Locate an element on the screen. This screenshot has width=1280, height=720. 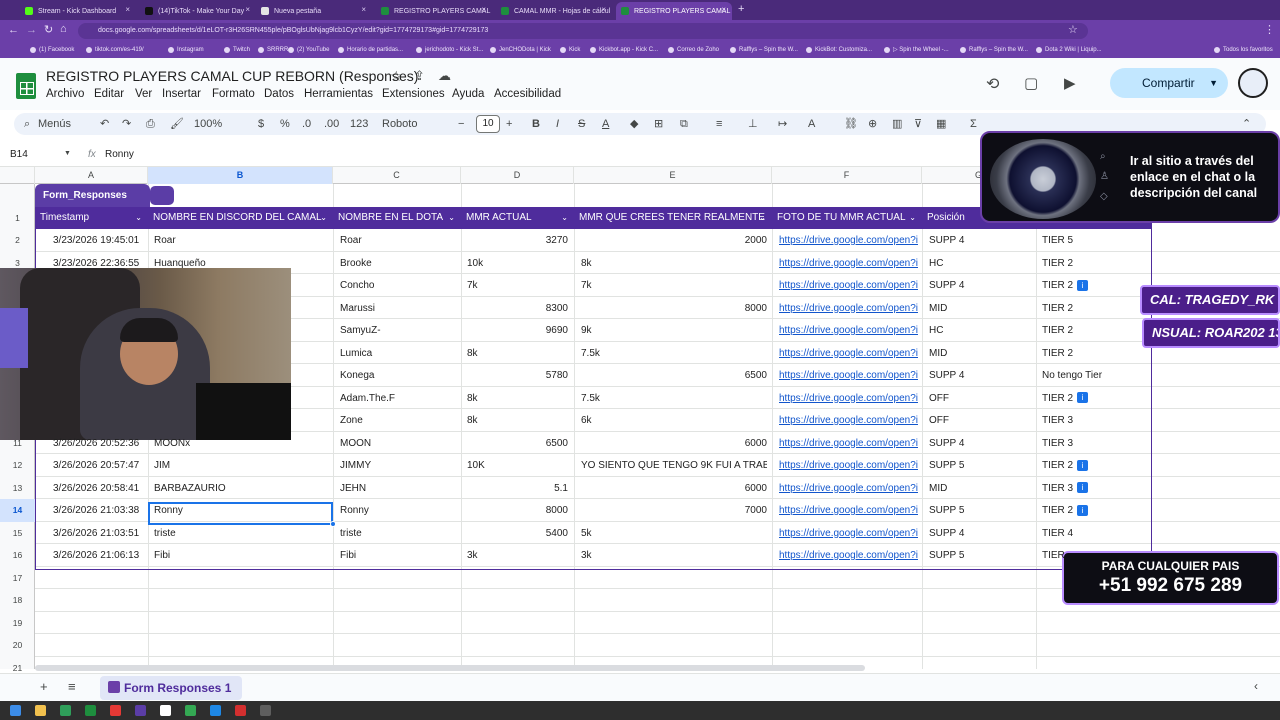
table-cell: 3/26/2026 21:06:13 is located at coordinates (98, 556).